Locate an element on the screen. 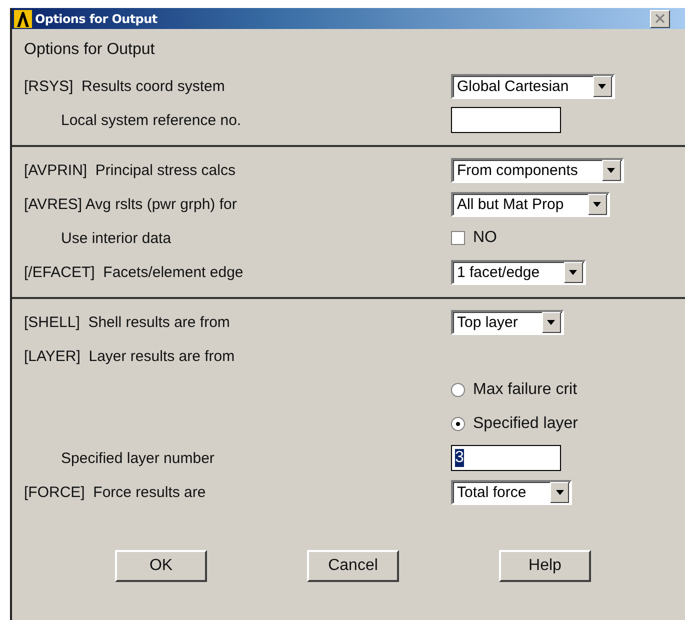 Image resolution: width=685 pixels, height=620 pixels. checkbox-label: NO is located at coordinates (485, 238).